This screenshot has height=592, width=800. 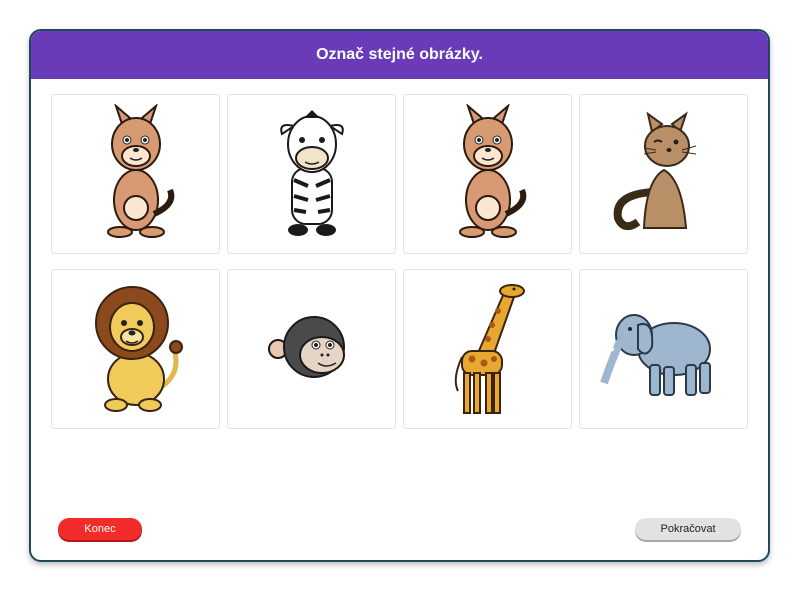 I want to click on card-elephant, so click(x=663, y=349).